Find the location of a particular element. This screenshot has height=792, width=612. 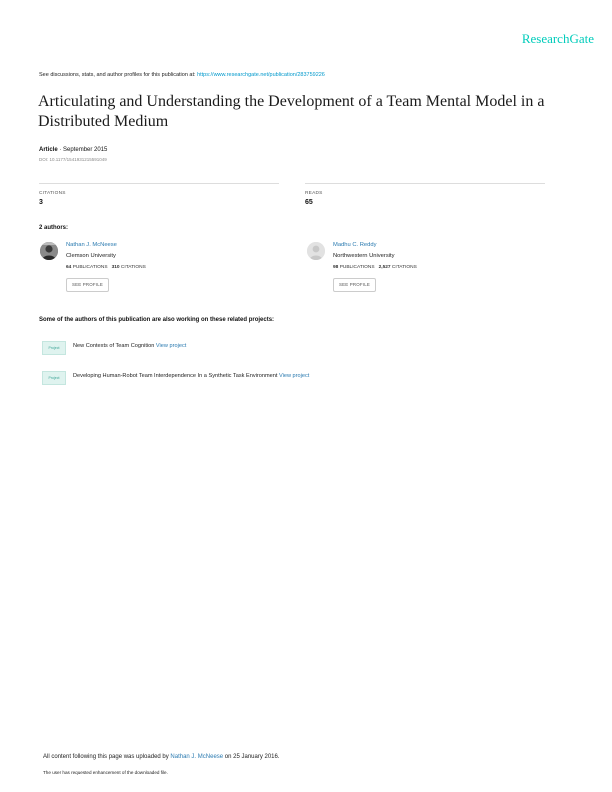

publication-date: · September 2015 is located at coordinates (83, 150).